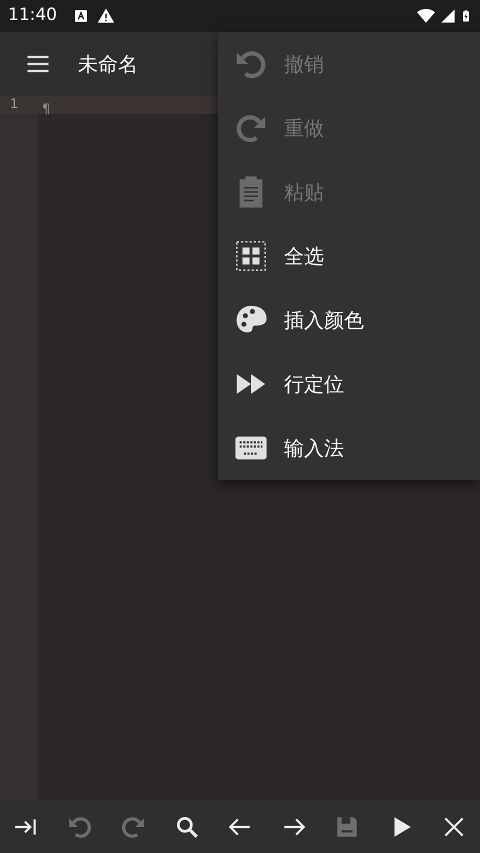 The image size is (480, 853). I want to click on notification-icon, so click(81, 16).